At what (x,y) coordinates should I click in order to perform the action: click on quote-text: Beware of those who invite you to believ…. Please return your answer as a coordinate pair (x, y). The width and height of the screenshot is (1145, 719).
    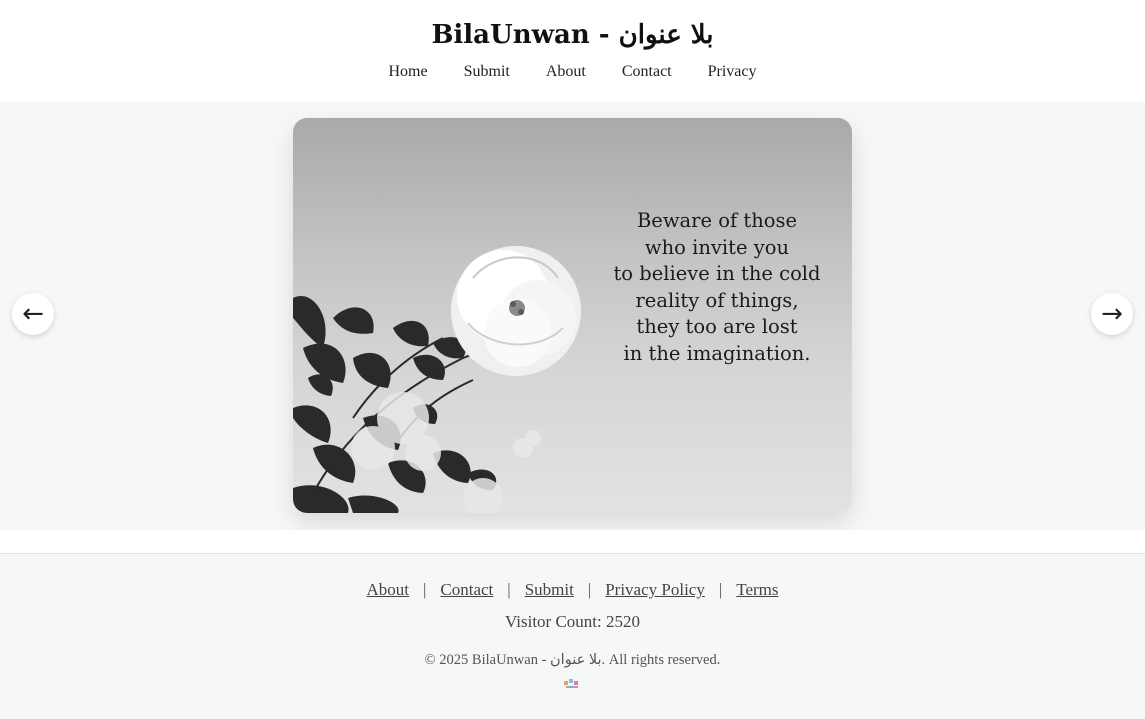
    Looking at the image, I should click on (717, 287).